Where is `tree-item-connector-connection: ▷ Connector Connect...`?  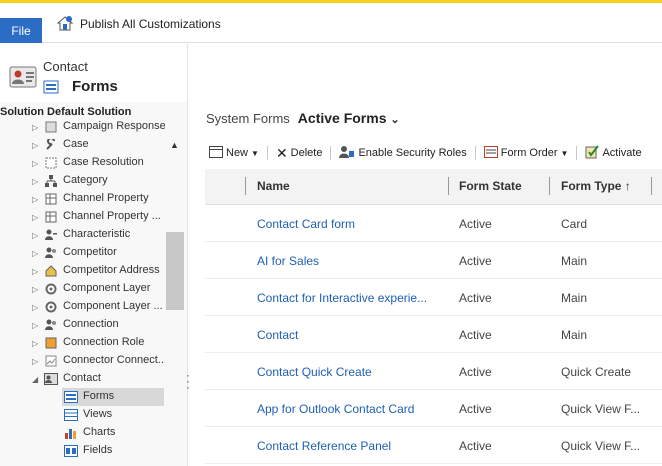
tree-item-connector-connection: ▷ Connector Connect... is located at coordinates (84, 361).